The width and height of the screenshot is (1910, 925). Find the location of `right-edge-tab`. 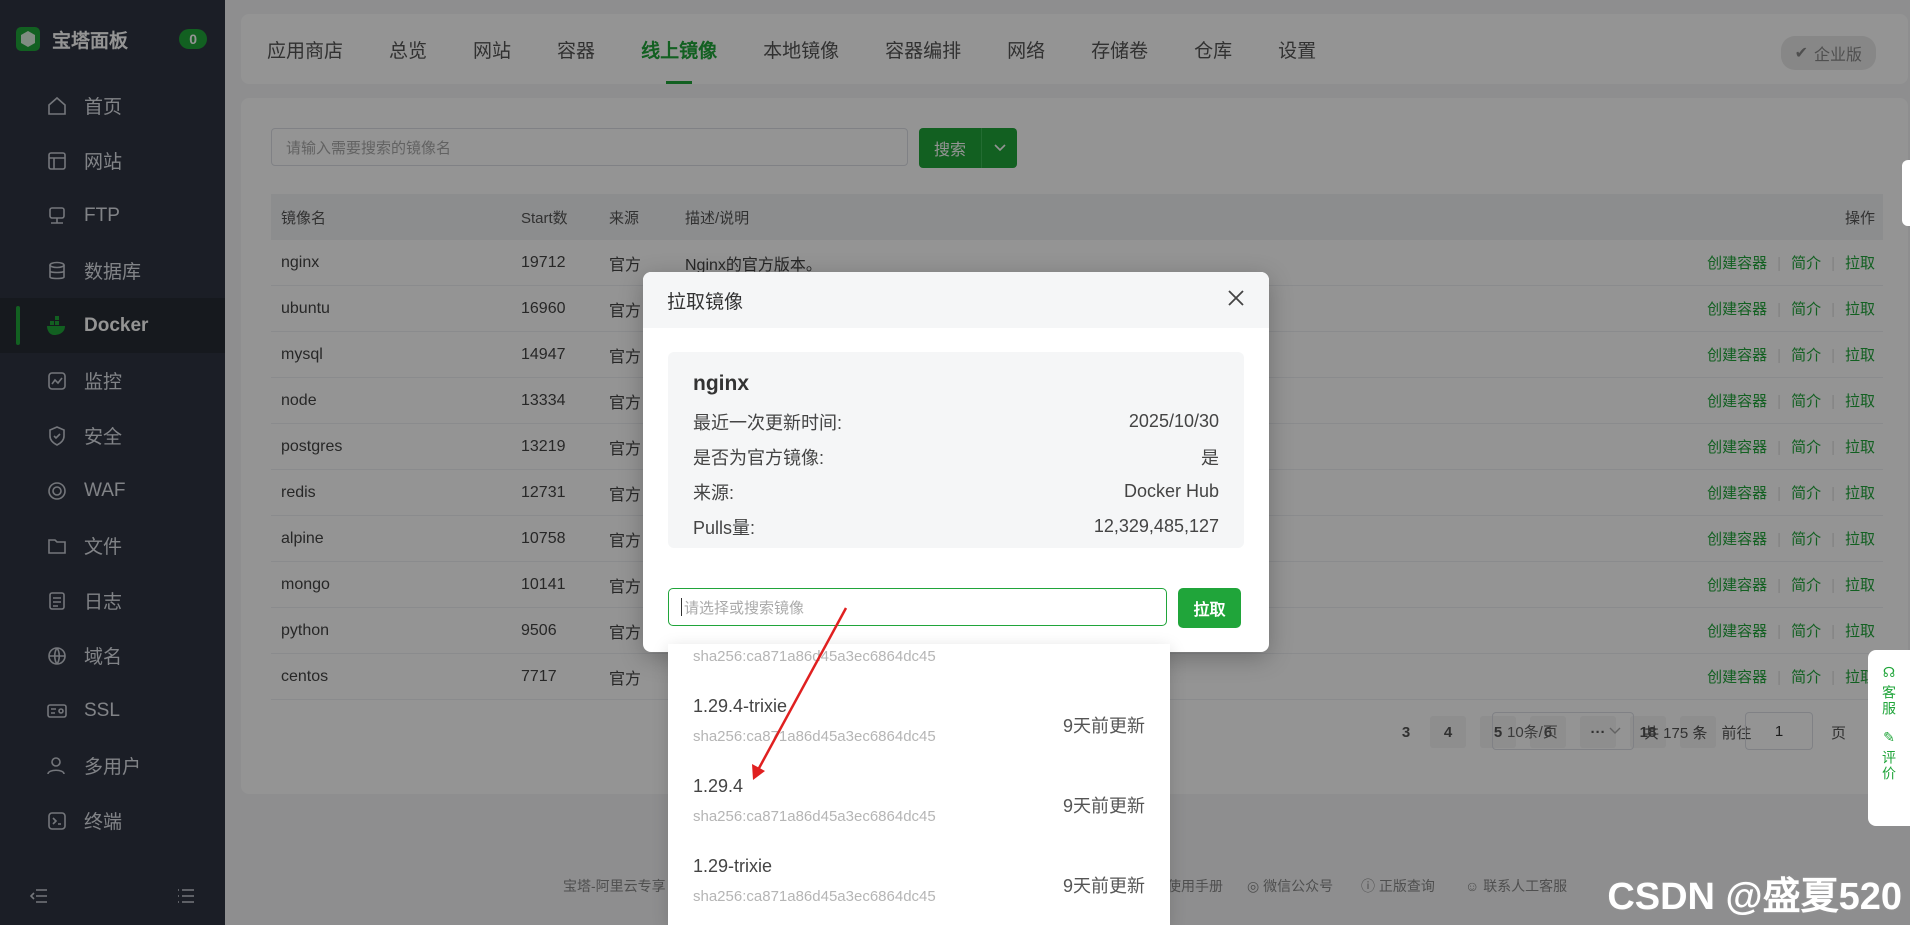

right-edge-tab is located at coordinates (1906, 193).